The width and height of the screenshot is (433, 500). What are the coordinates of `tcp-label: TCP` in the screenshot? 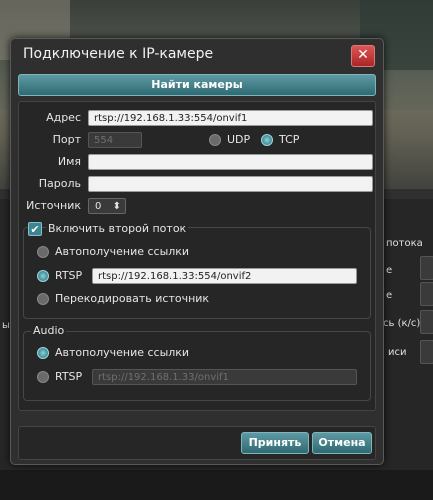 It's located at (289, 139).